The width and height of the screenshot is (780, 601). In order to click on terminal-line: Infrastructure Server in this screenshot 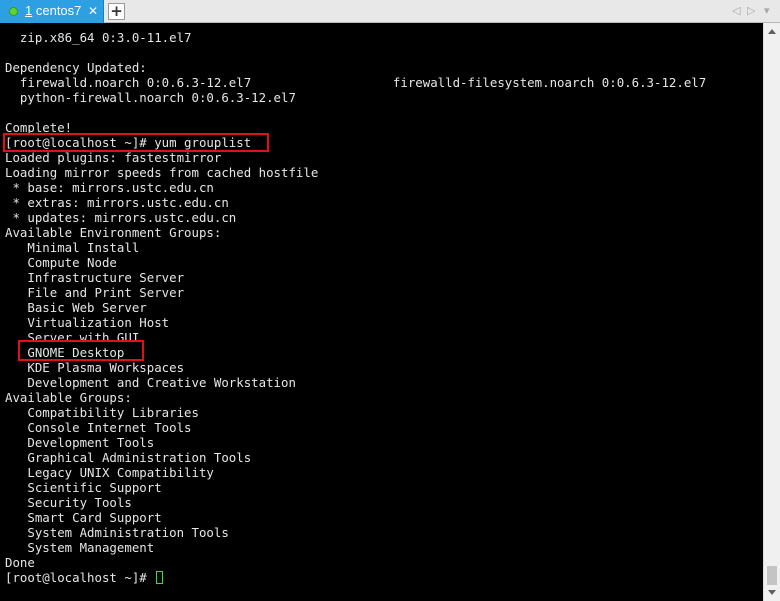, I will do `click(95, 277)`.